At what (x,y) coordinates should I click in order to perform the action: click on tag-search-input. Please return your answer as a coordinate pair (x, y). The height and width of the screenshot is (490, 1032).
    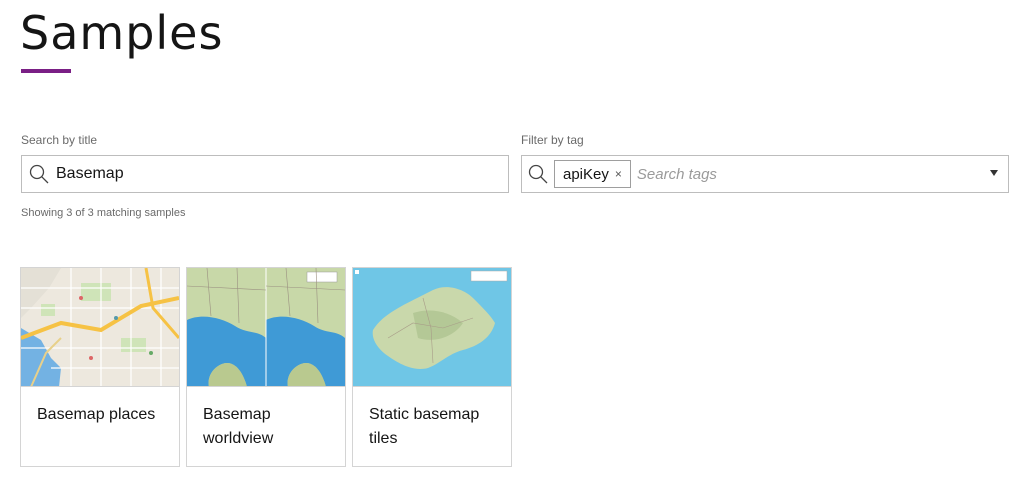
    Looking at the image, I should click on (796, 174).